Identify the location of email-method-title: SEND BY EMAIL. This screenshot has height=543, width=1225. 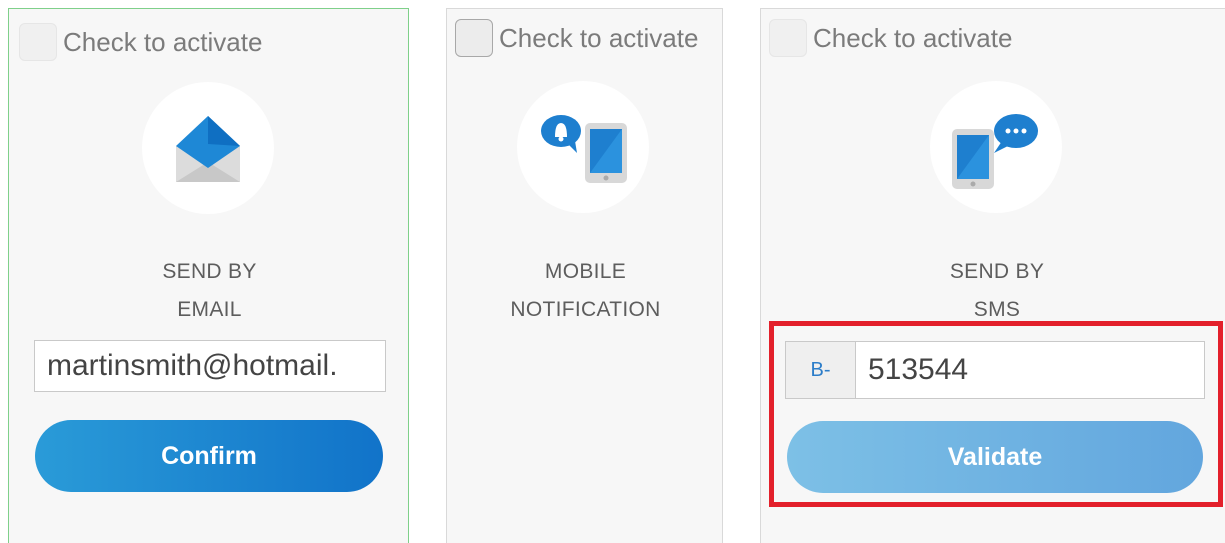
(209, 291).